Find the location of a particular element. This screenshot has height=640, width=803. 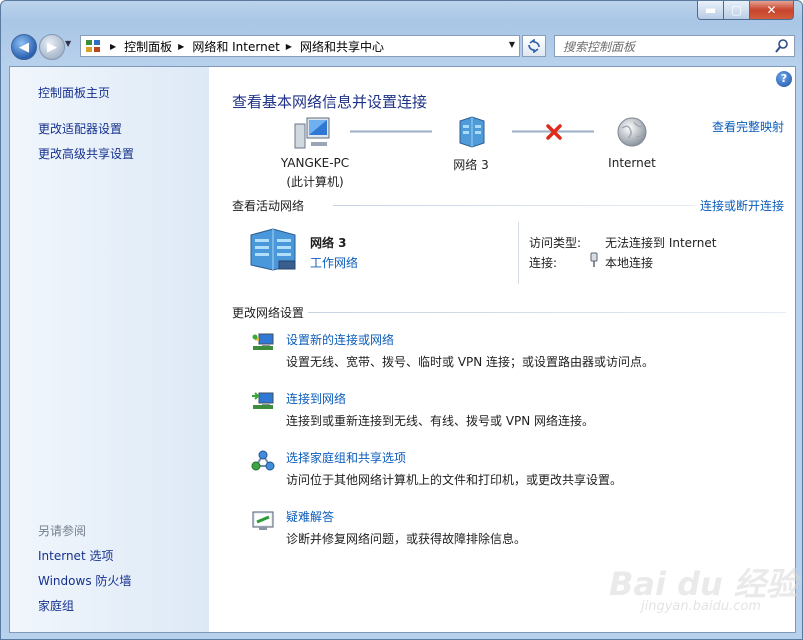

new-connection-icon is located at coordinates (263, 341).